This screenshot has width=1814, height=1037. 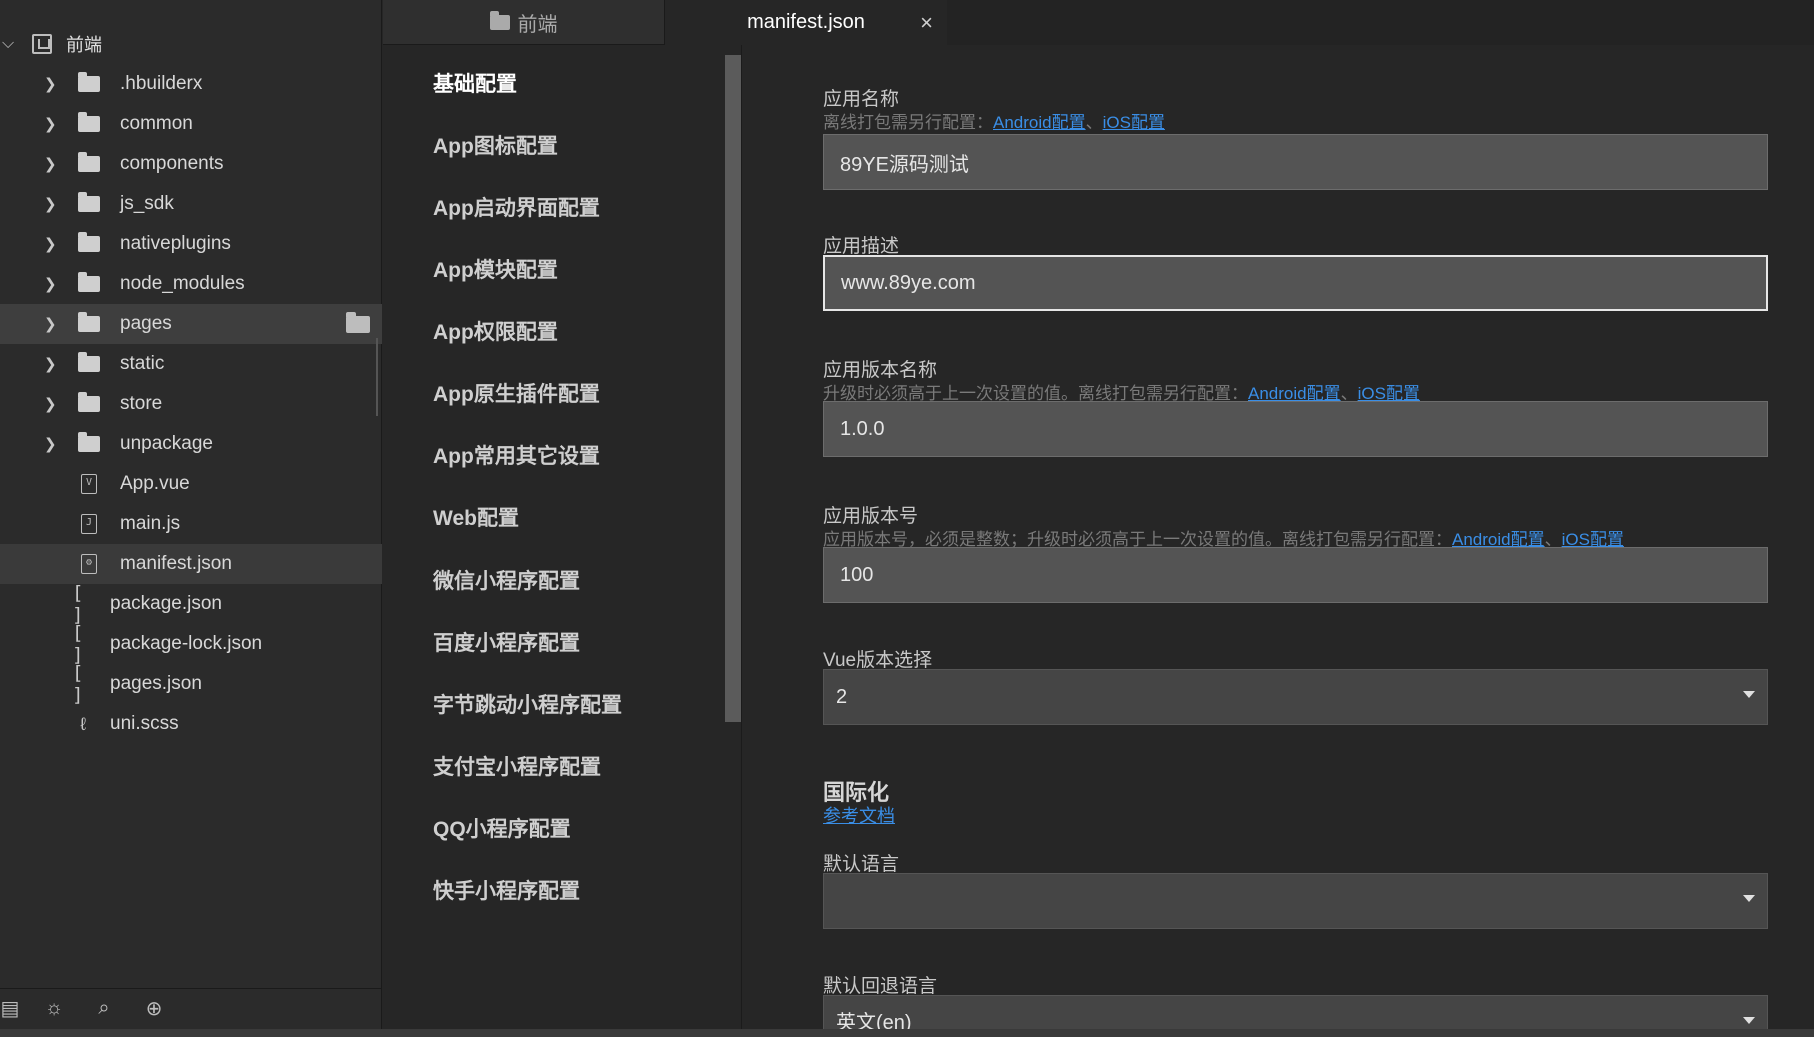 What do you see at coordinates (358, 322) in the screenshot?
I see `open-folder-icon` at bounding box center [358, 322].